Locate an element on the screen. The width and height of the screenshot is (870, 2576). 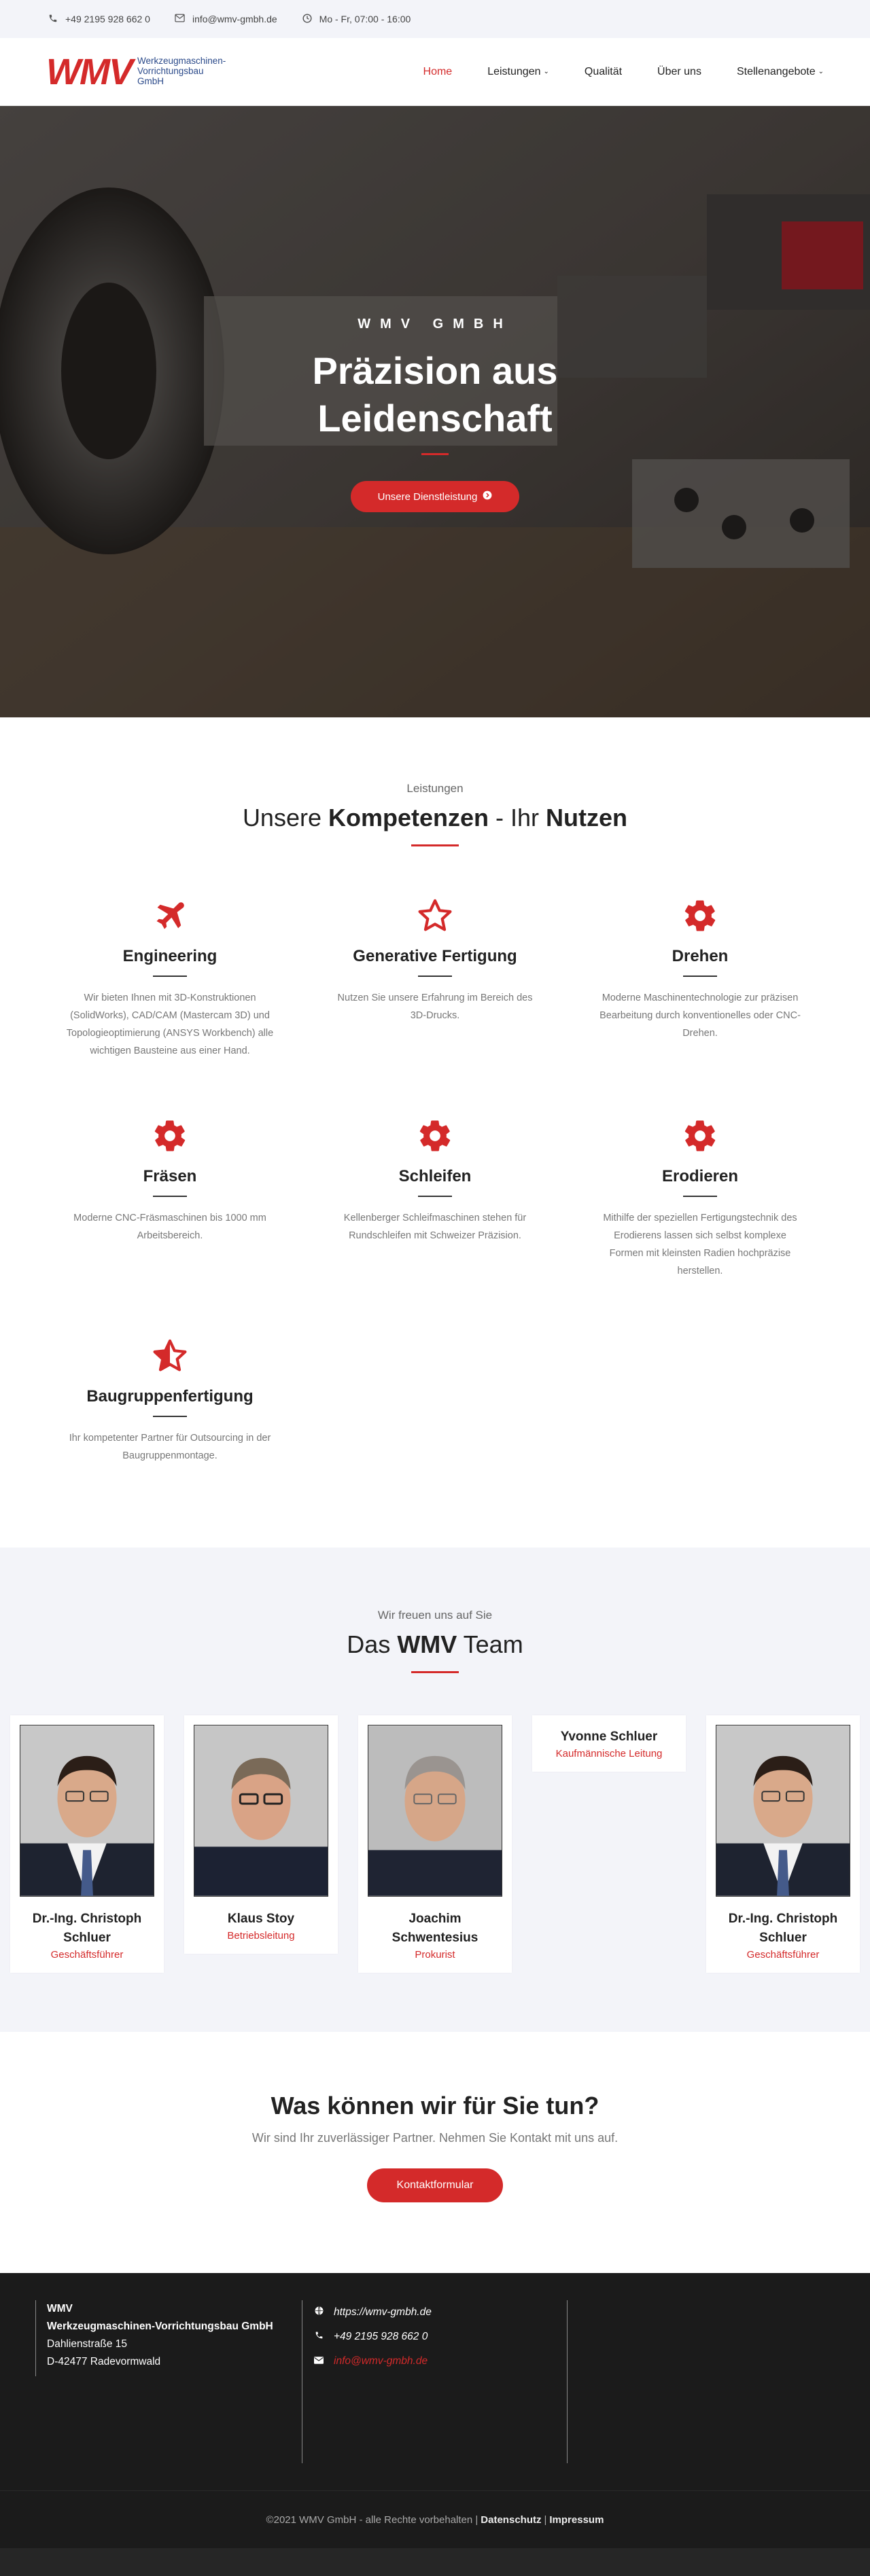
team-name: Joachim Schwentesius is located at coordinates (435, 1928).